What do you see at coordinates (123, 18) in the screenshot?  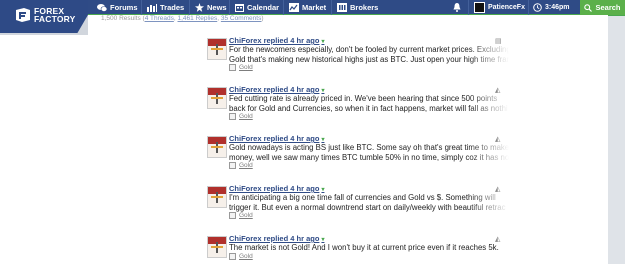 I see `results-count: 1,500 Results (` at bounding box center [123, 18].